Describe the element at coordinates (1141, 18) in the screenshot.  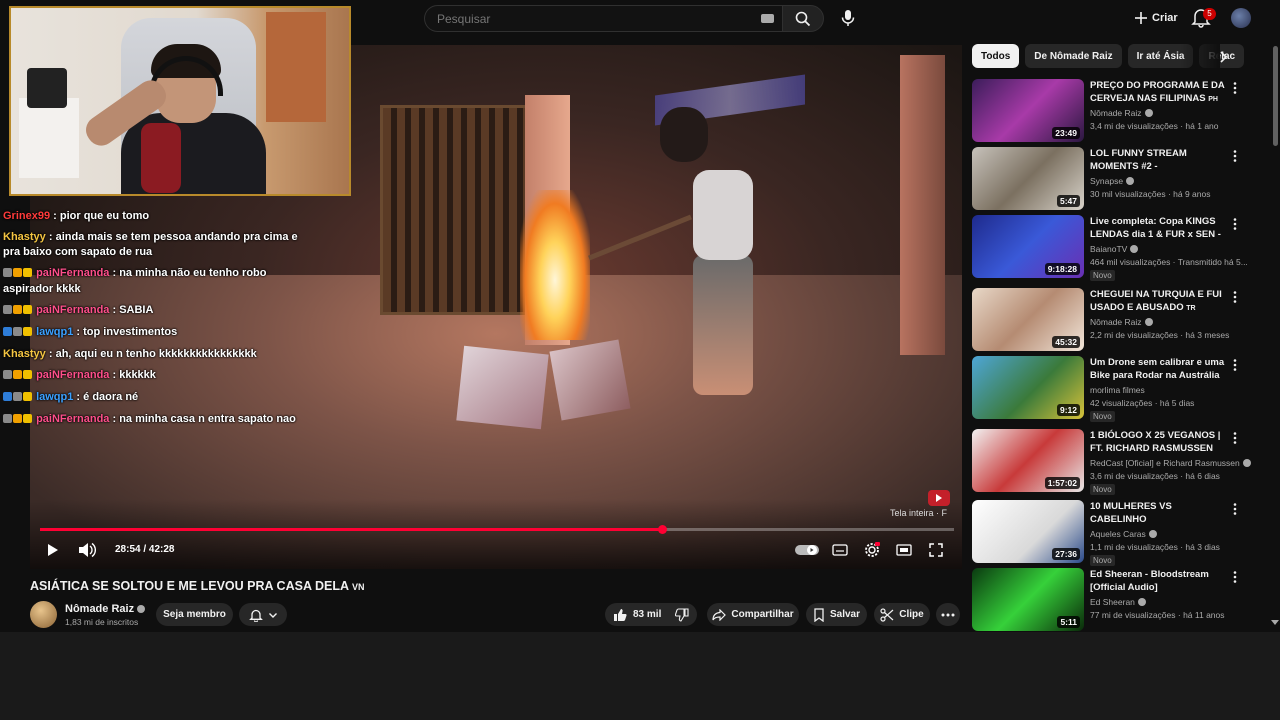
I see `plus-icon` at that location.